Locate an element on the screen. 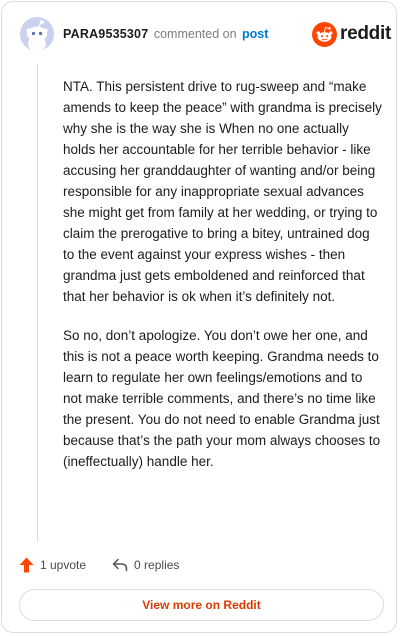 This screenshot has height=636, width=400. upvote-count: 1 upvote is located at coordinates (63, 565).